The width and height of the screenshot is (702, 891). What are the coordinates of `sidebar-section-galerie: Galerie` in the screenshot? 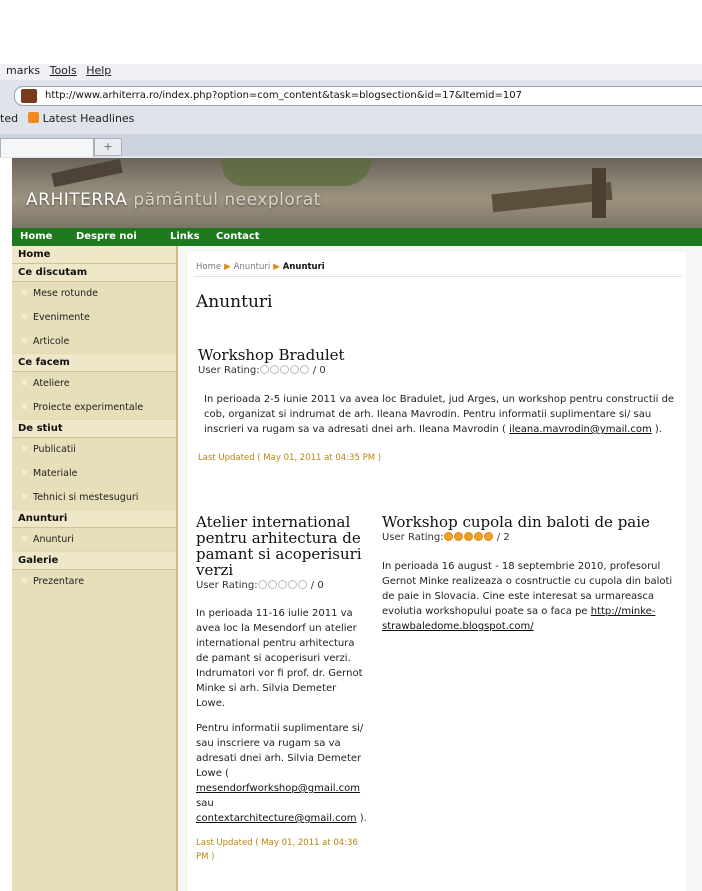 It's located at (94, 561).